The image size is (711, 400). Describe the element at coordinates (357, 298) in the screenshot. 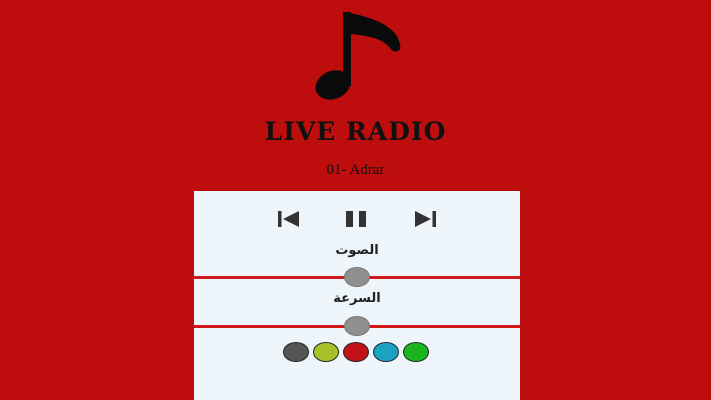

I see `speed-label: السرعة` at that location.